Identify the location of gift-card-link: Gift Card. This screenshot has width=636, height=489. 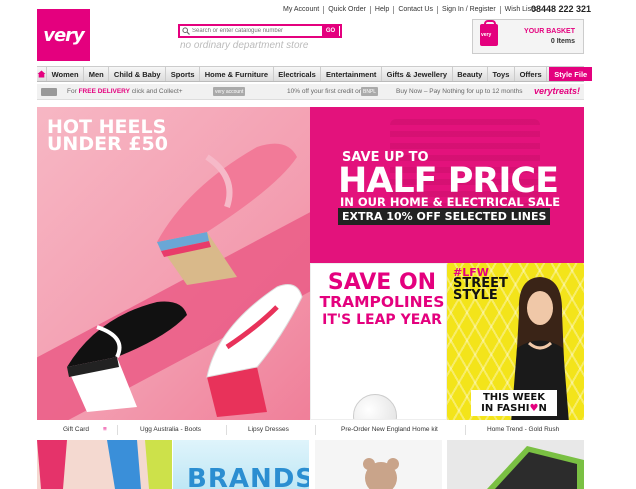
(76, 429).